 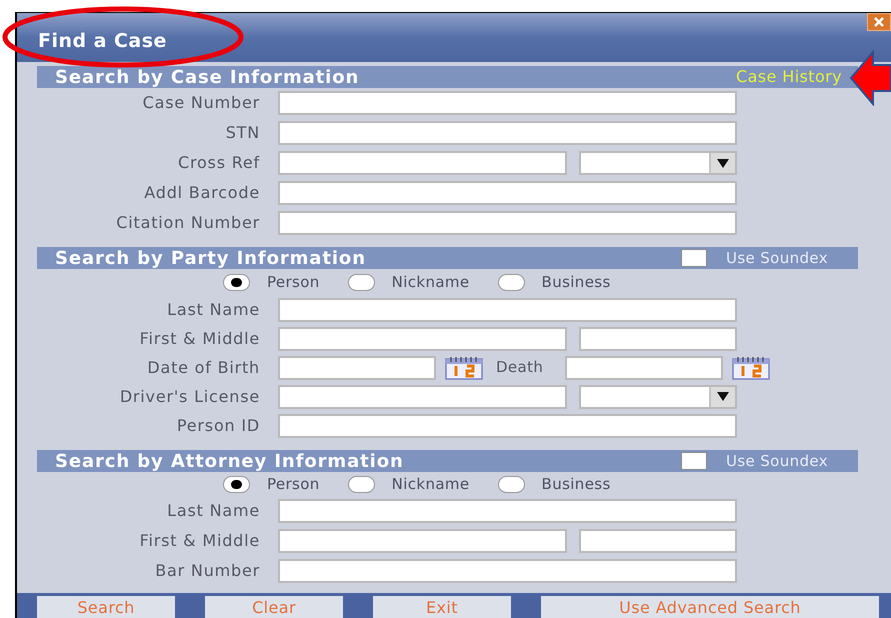 What do you see at coordinates (218, 163) in the screenshot?
I see `field-label: Cross Ref` at bounding box center [218, 163].